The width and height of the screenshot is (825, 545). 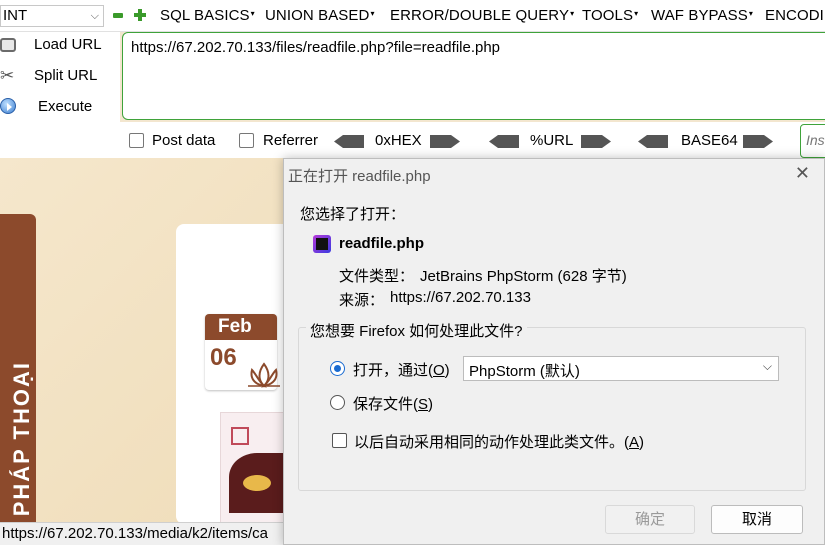 I want to click on status-url: https://67.202.70.133/media/k2/items/ca, so click(x=135, y=533).